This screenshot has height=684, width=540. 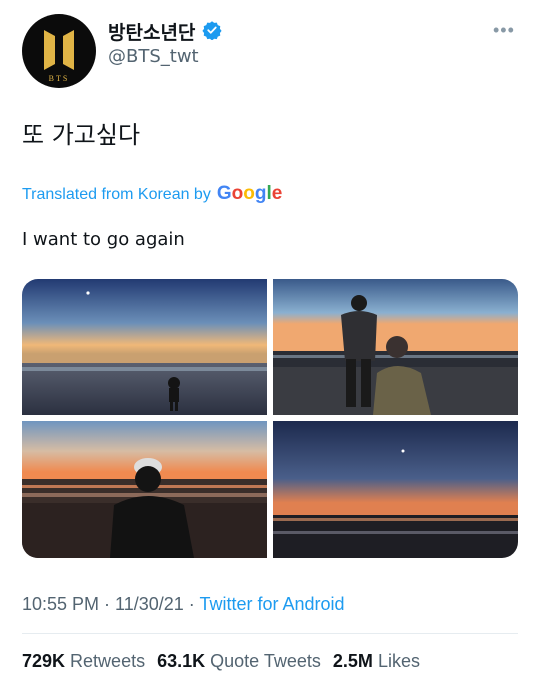 I want to click on likes-label: Likes, so click(x=398, y=661).